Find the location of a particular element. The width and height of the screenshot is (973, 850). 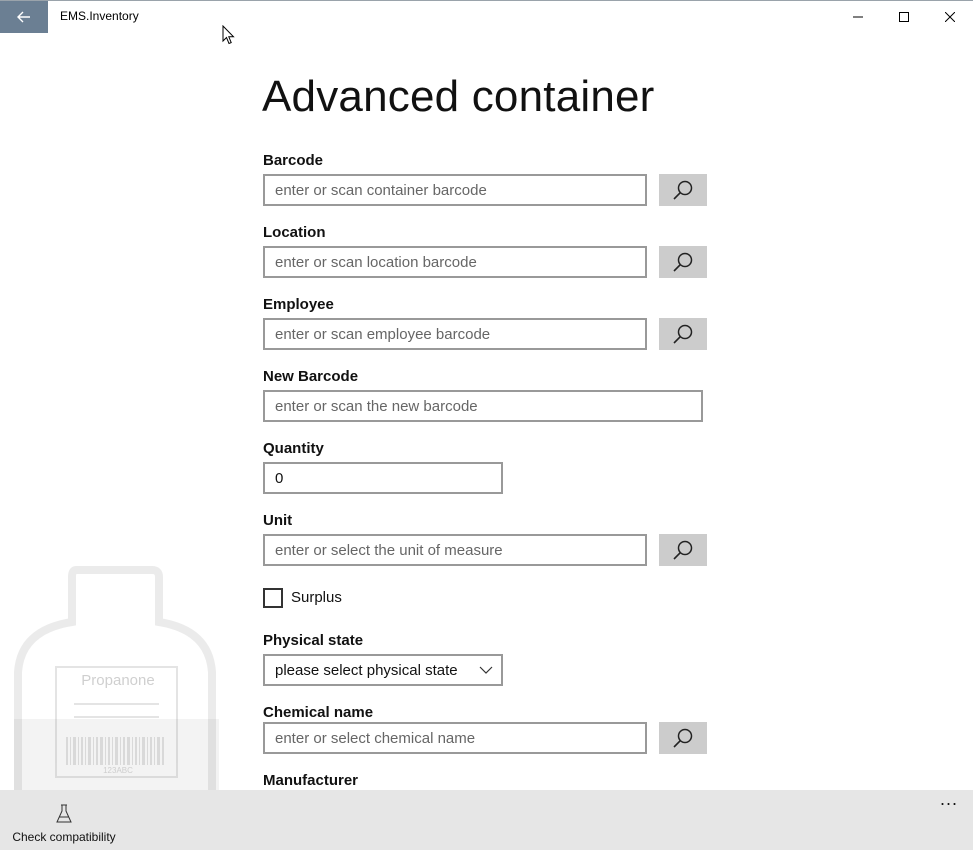

location-label: Location is located at coordinates (294, 232).